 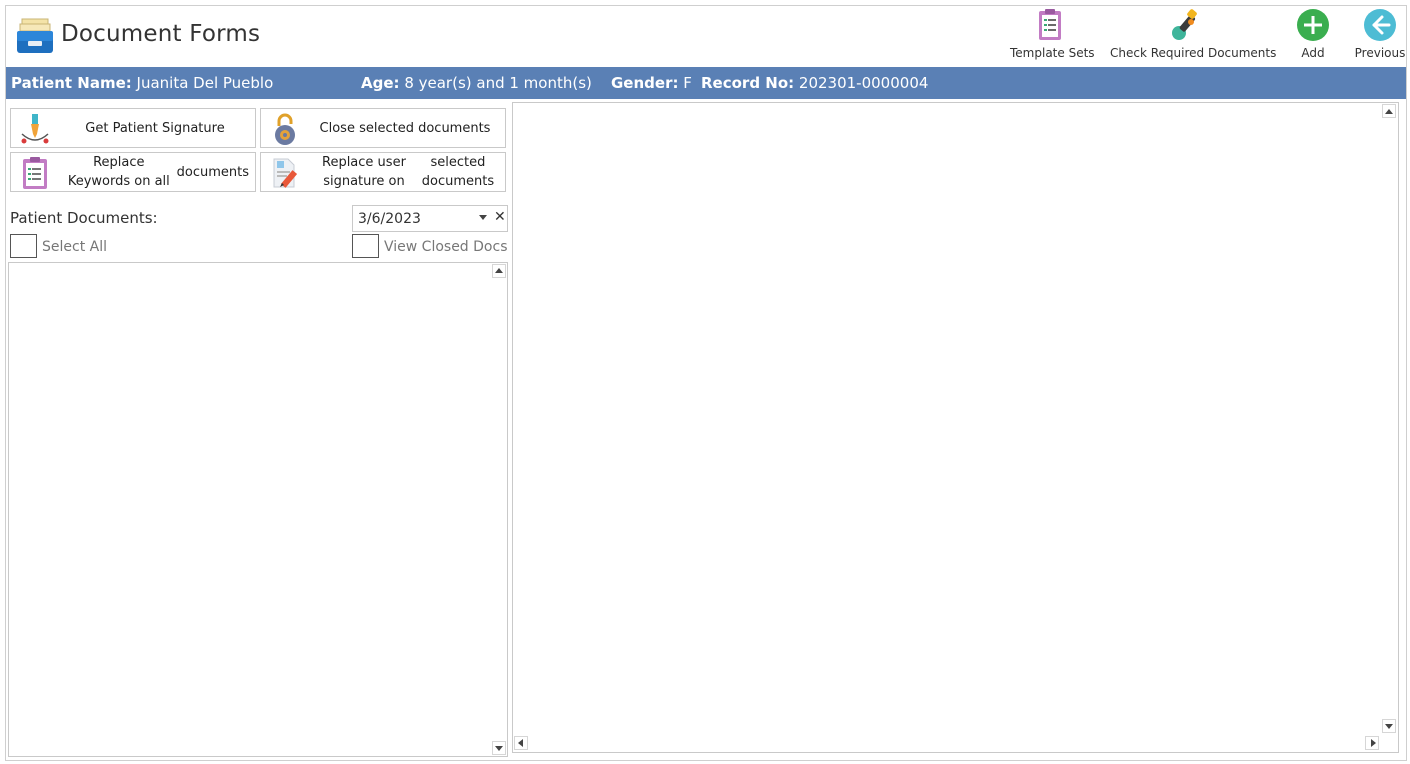 What do you see at coordinates (430, 218) in the screenshot?
I see `date-picker: 3/6/2023 ✕` at bounding box center [430, 218].